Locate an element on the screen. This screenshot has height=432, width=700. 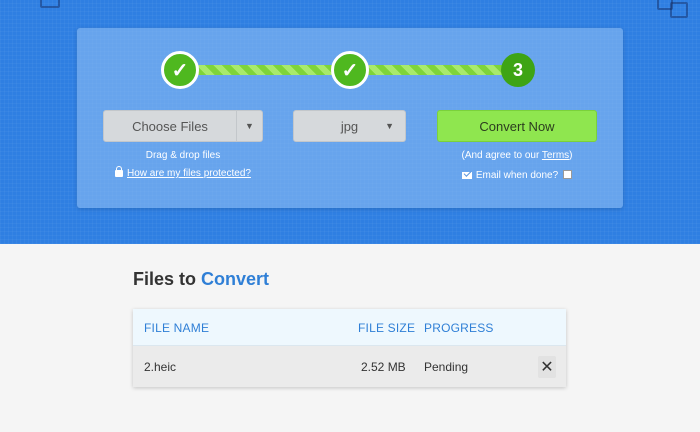
table-row: 2.heic 2.52 MB Pending ✕ is located at coordinates (349, 366).